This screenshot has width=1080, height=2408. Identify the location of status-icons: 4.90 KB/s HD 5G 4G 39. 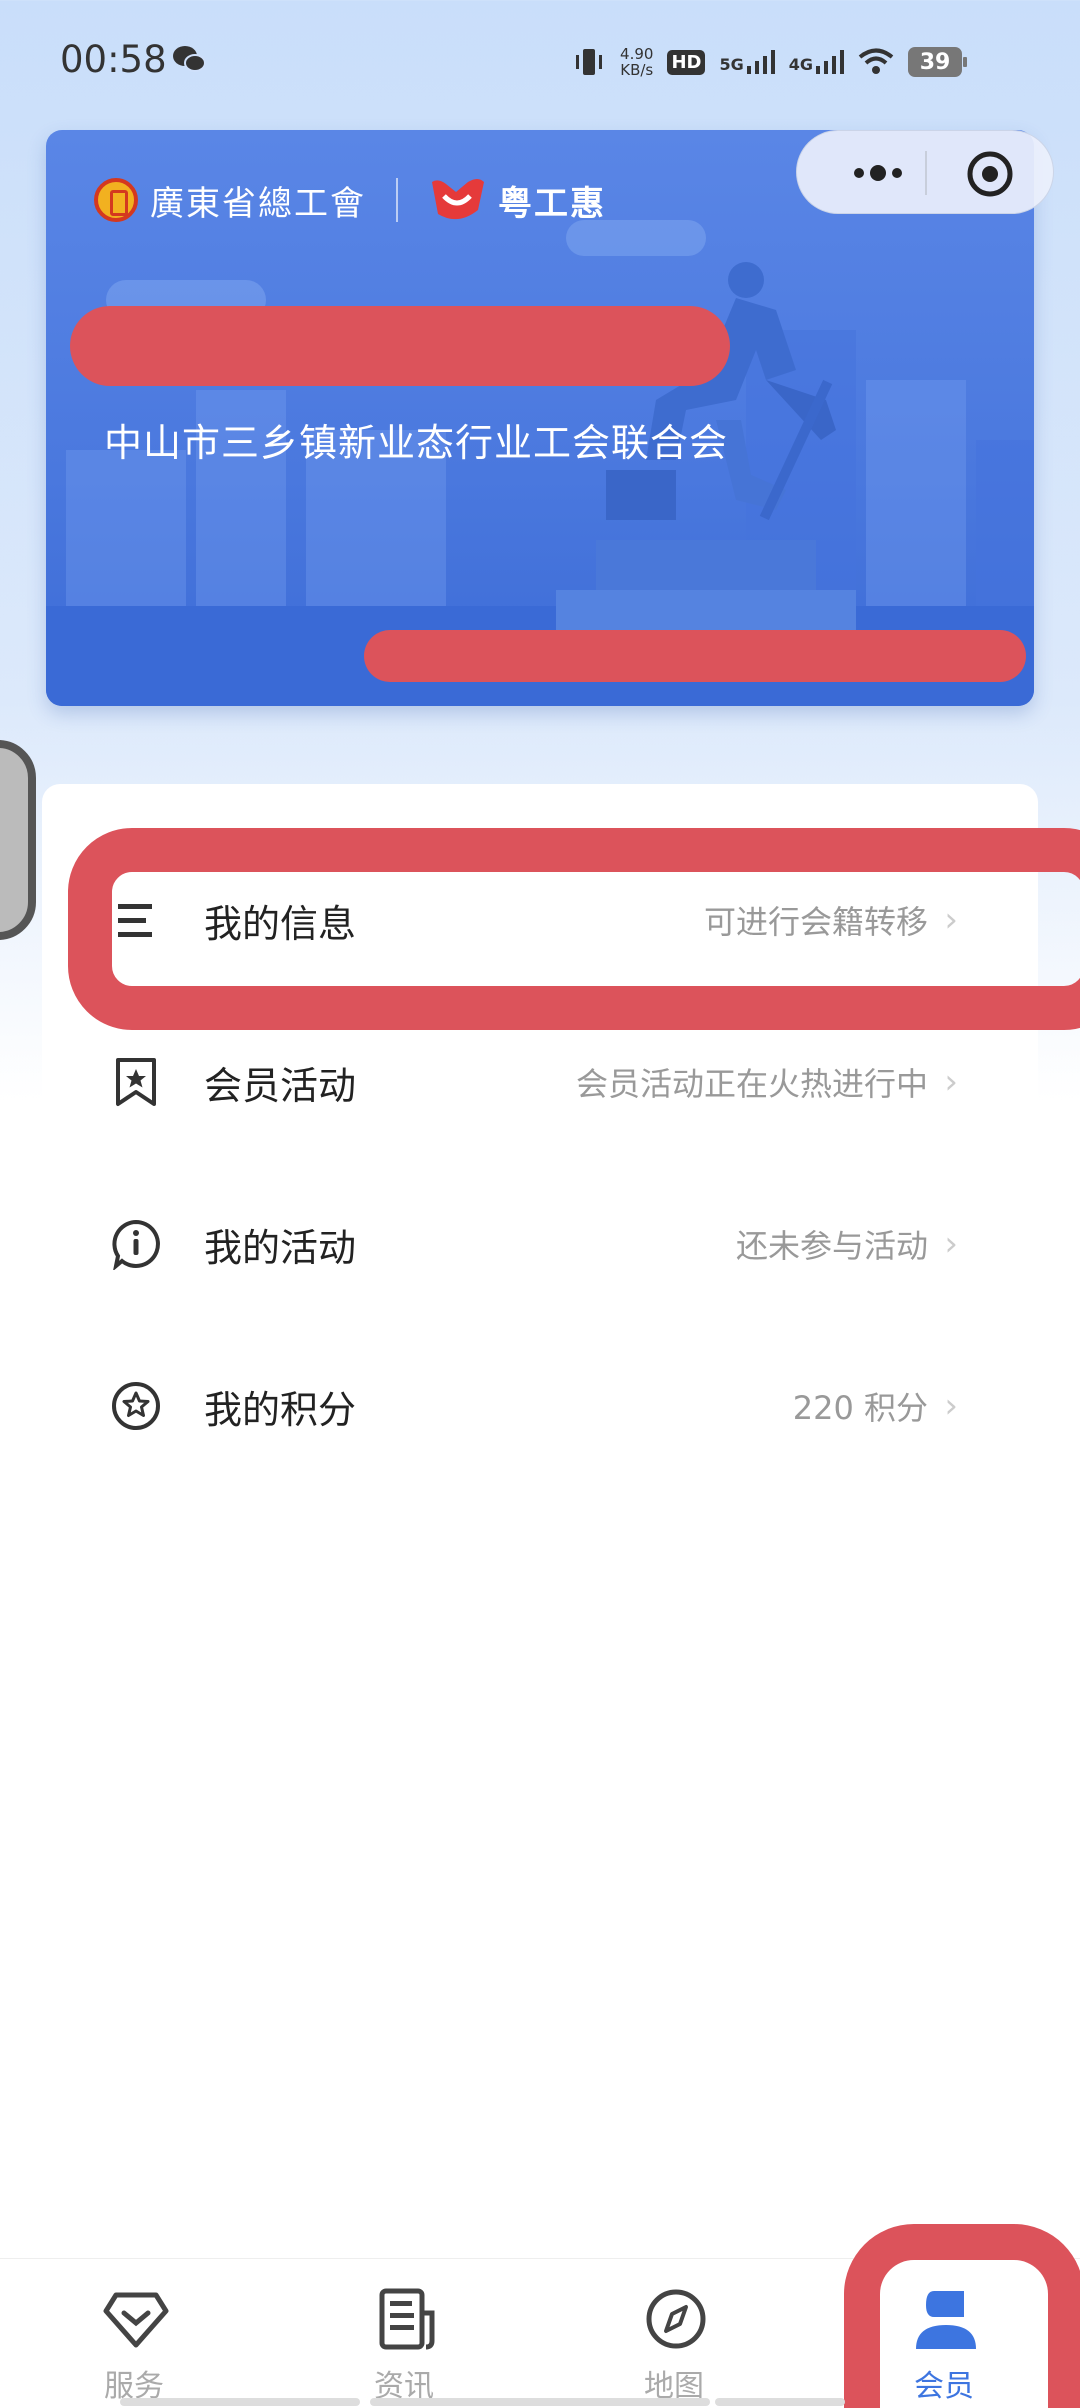
(769, 62).